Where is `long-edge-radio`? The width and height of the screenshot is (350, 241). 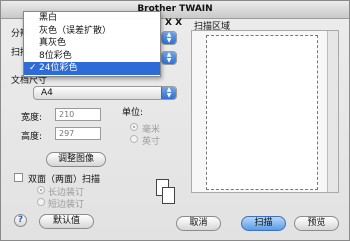 long-edge-radio is located at coordinates (41, 190).